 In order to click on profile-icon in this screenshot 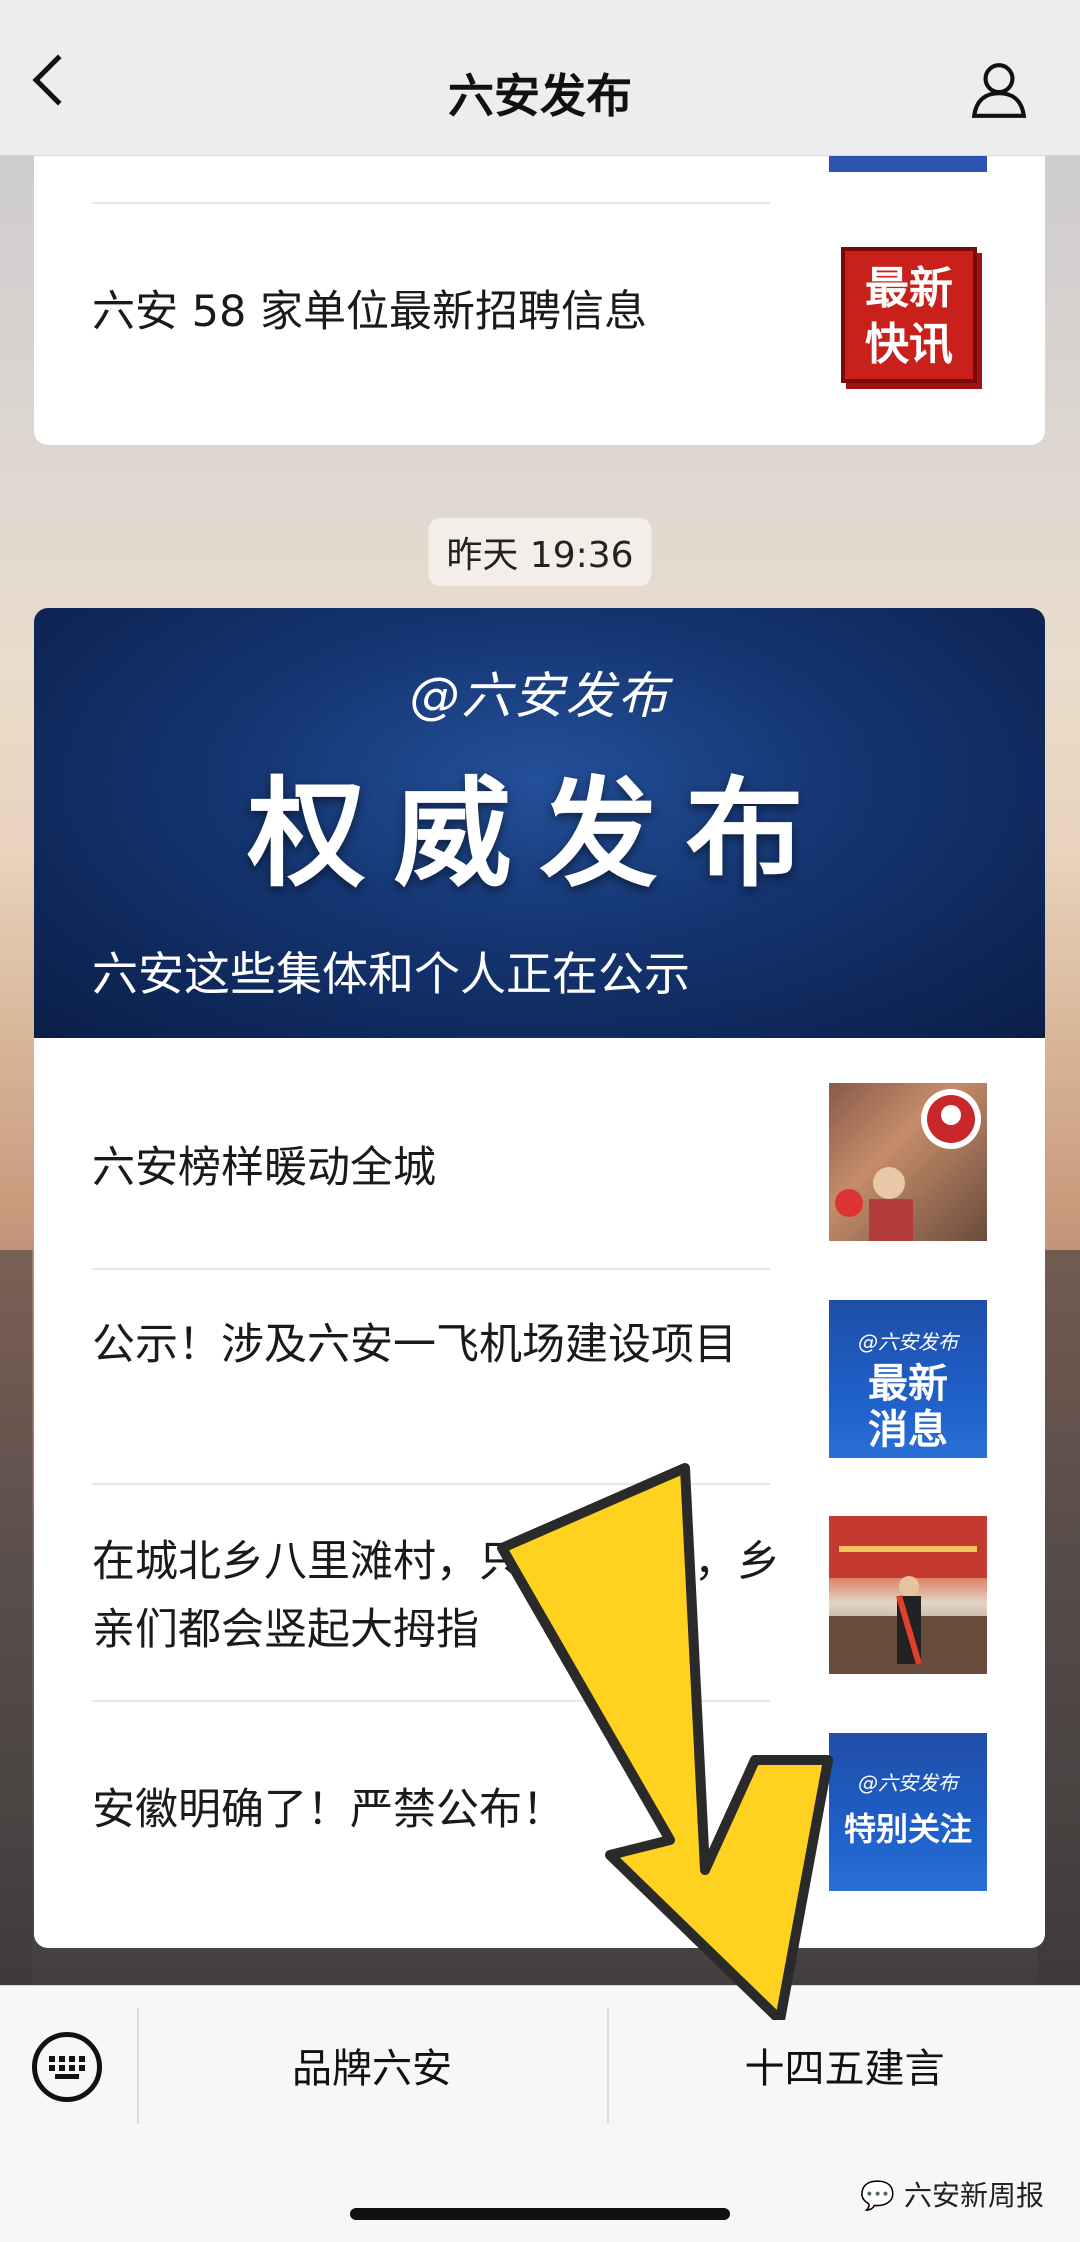, I will do `click(999, 89)`.